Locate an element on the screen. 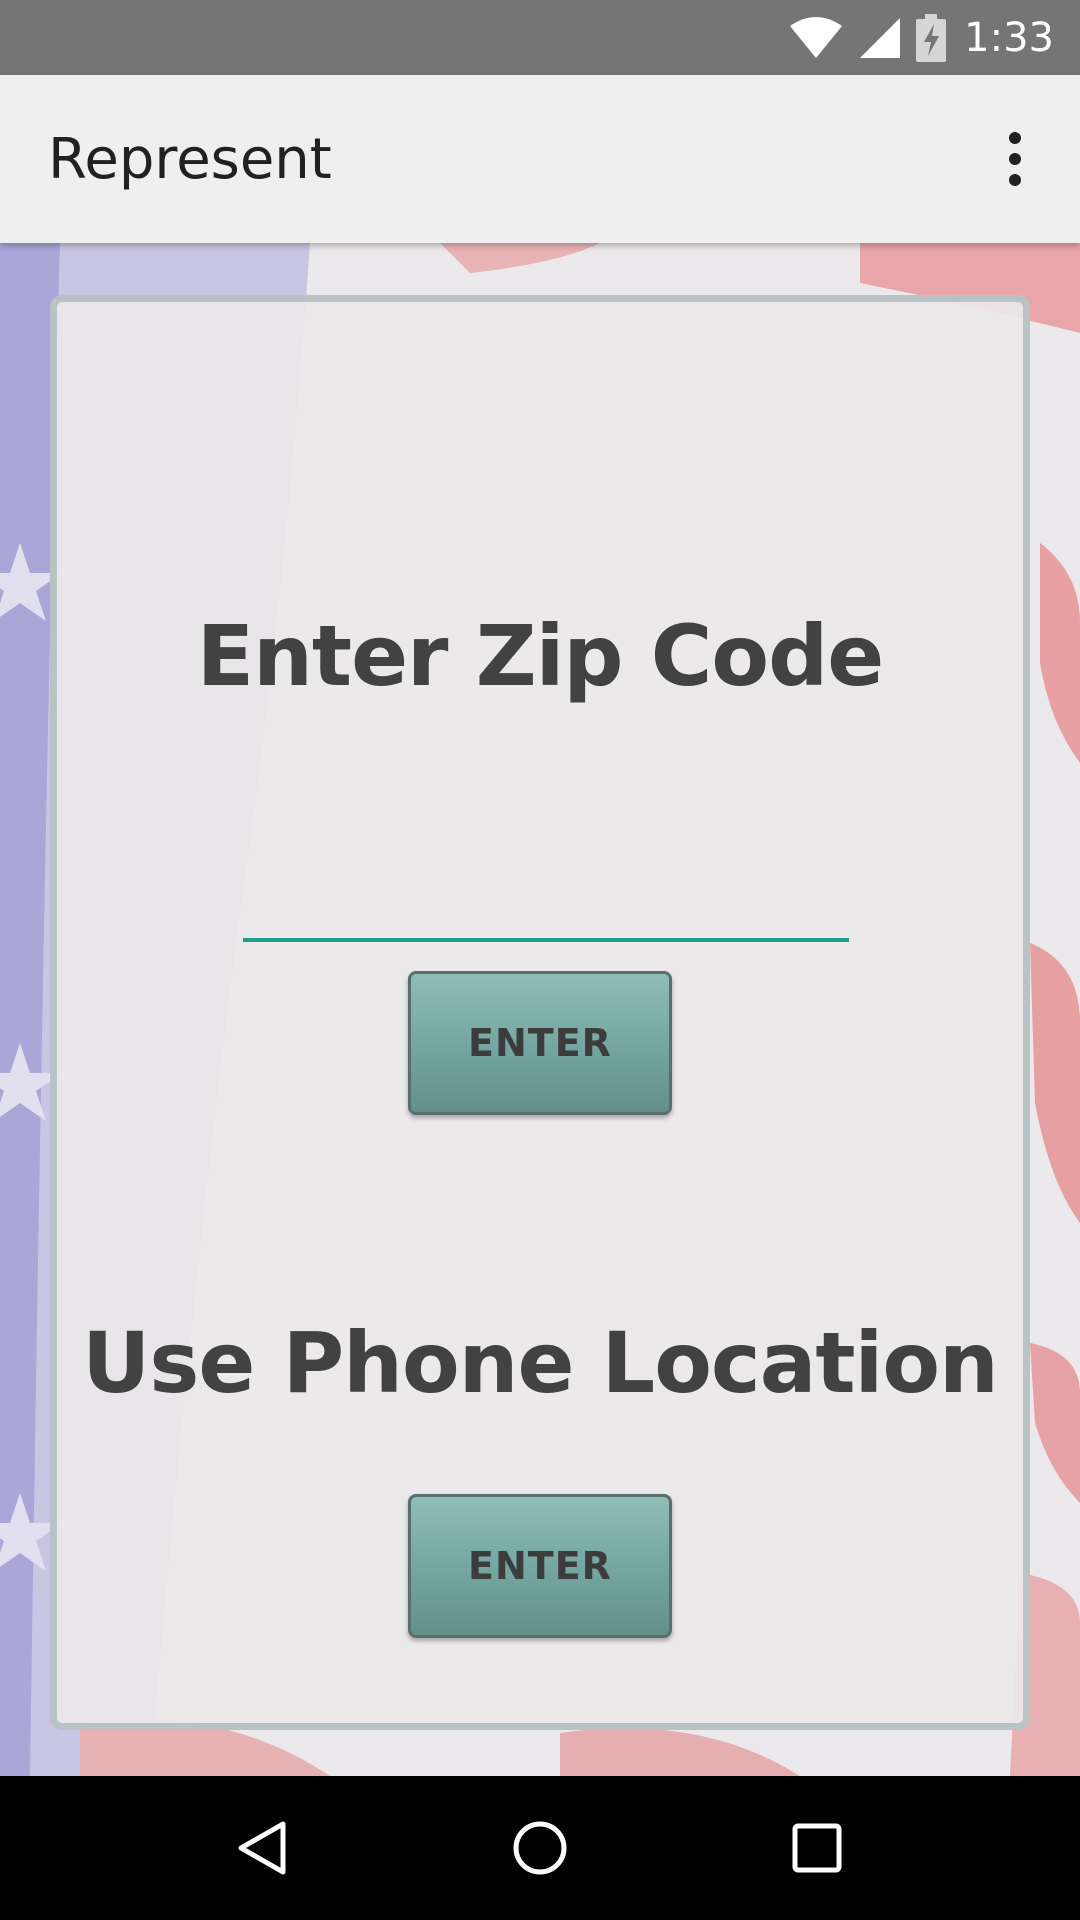 Image resolution: width=1080 pixels, height=1920 pixels. signal-icon is located at coordinates (880, 38).